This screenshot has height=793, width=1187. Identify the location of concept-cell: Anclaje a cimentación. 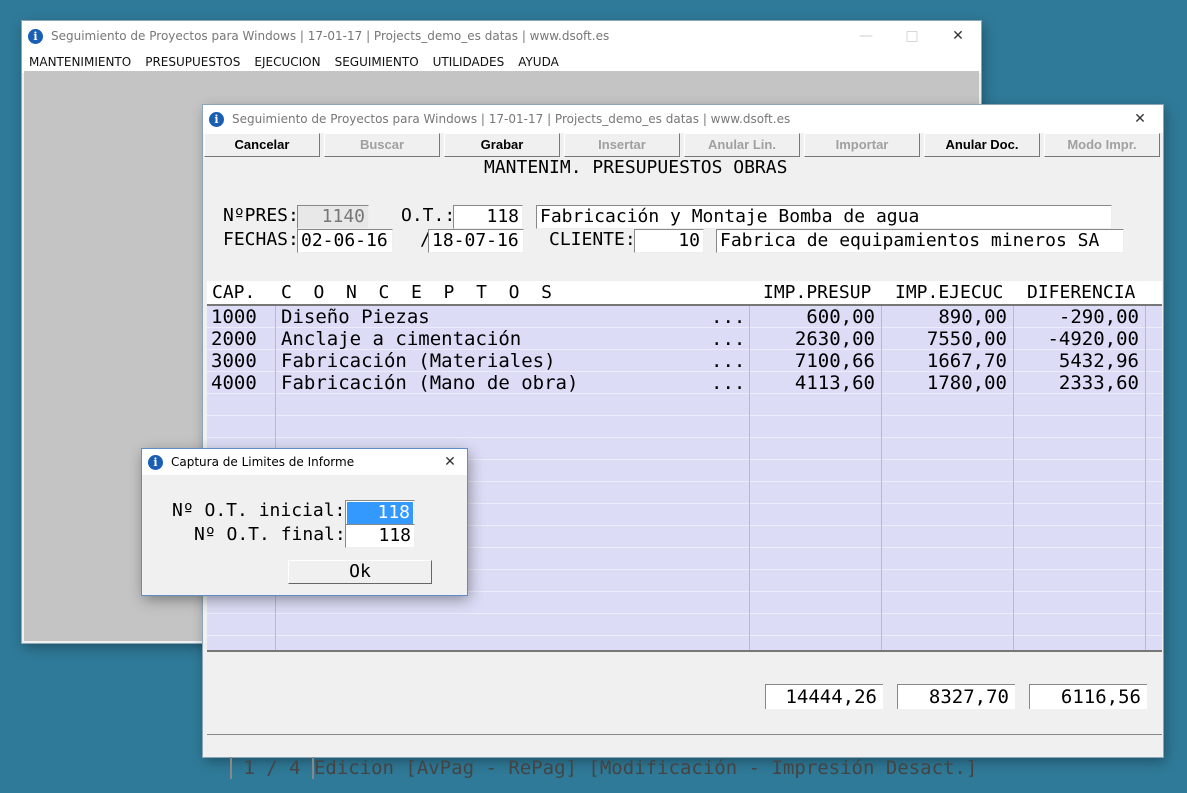
(401, 339).